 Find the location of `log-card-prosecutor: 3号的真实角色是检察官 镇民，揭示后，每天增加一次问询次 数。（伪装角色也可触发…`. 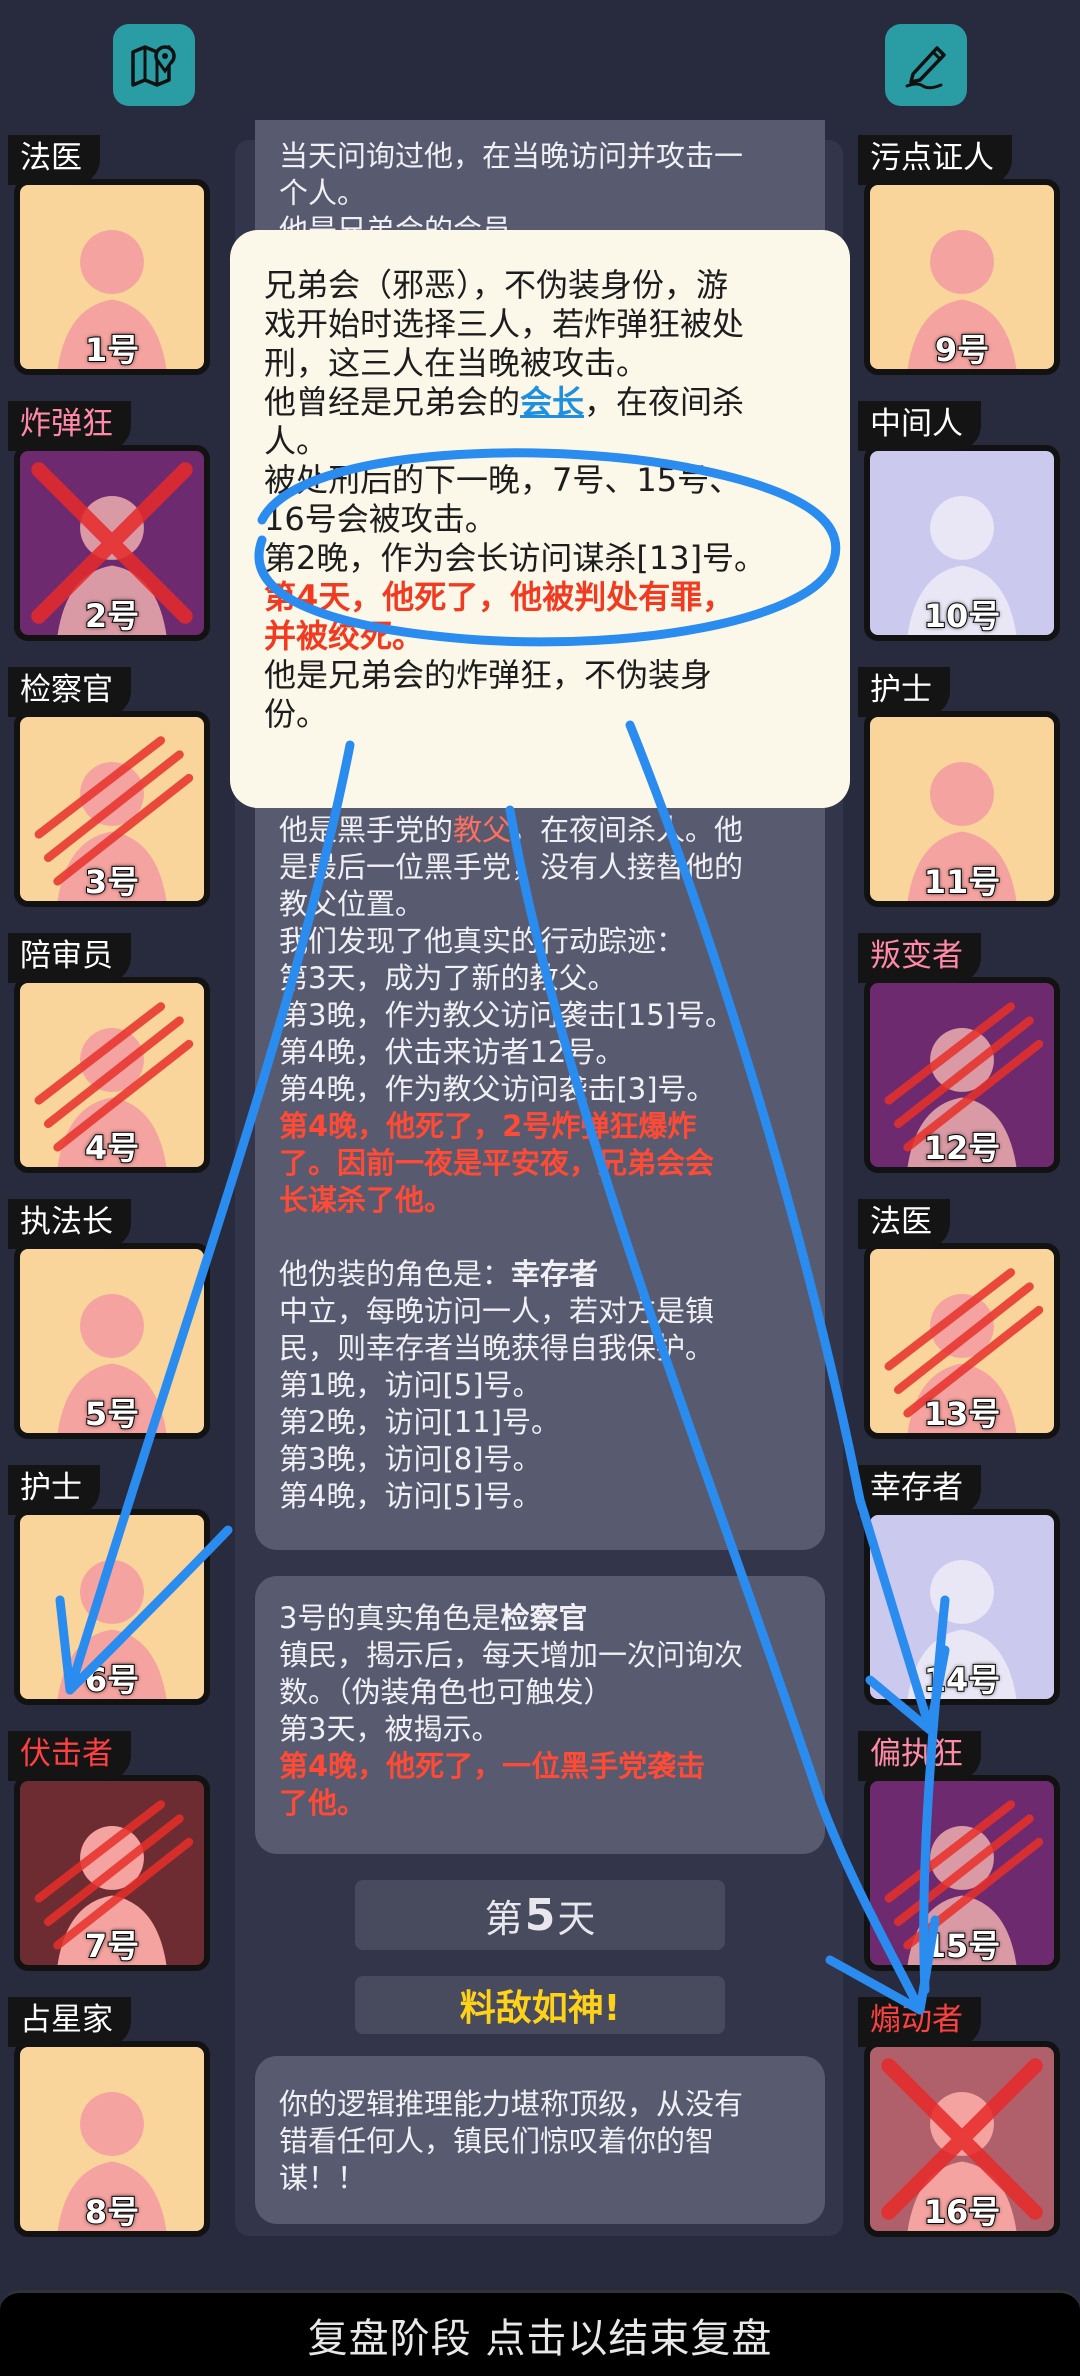

log-card-prosecutor: 3号的真实角色是检察官 镇民，揭示后，每天增加一次问询次 数。（伪装角色也可触发… is located at coordinates (540, 1715).